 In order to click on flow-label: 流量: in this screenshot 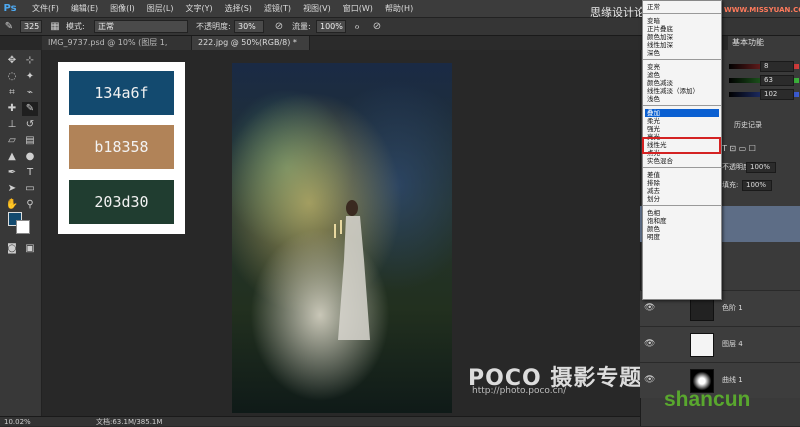, I will do `click(301, 26)`.